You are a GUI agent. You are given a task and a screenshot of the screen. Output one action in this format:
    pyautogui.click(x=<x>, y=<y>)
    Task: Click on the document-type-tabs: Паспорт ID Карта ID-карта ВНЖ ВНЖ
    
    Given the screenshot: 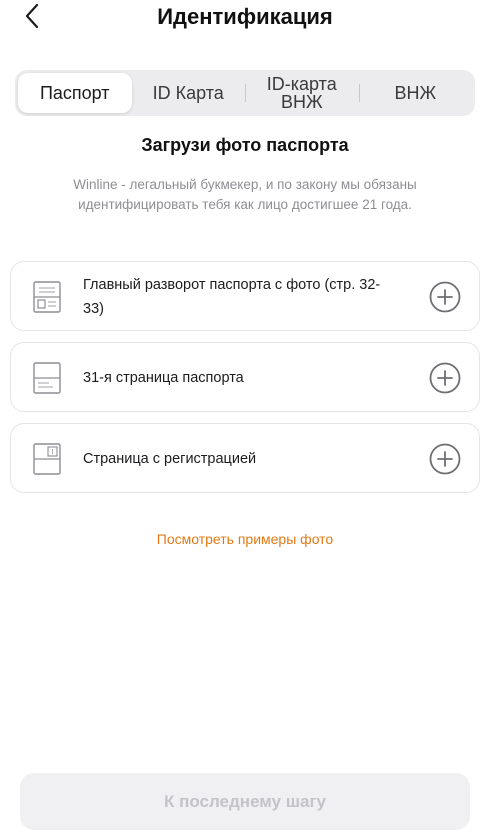 What is the action you would take?
    pyautogui.click(x=245, y=93)
    